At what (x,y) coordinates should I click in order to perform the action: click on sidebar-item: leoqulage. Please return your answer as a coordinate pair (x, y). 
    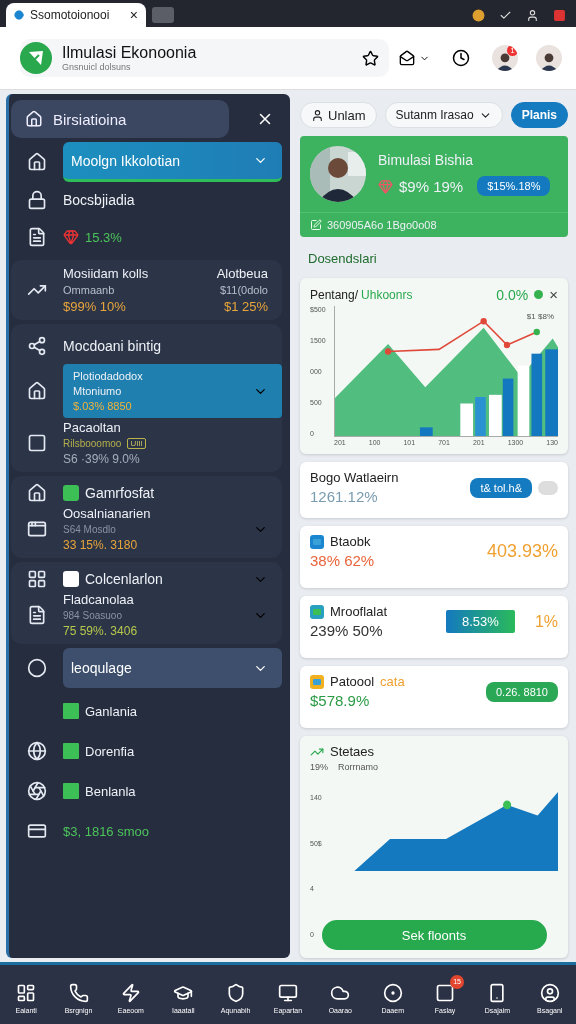
    Looking at the image, I should click on (172, 668).